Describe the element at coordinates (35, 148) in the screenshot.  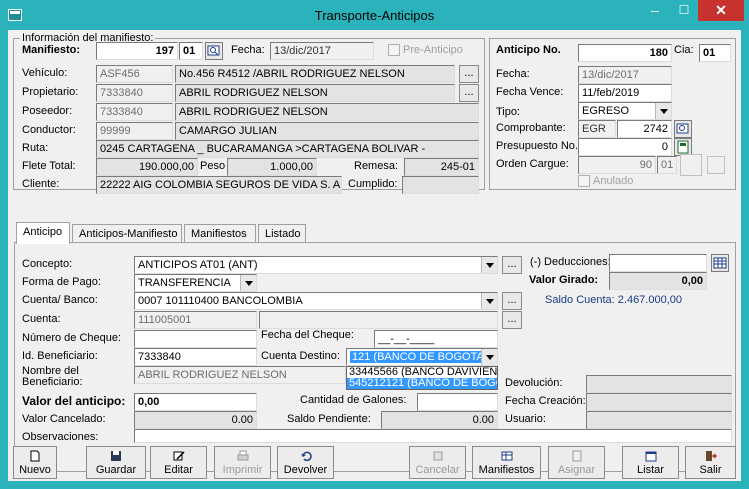
I see `ruta-label: Ruta:` at that location.